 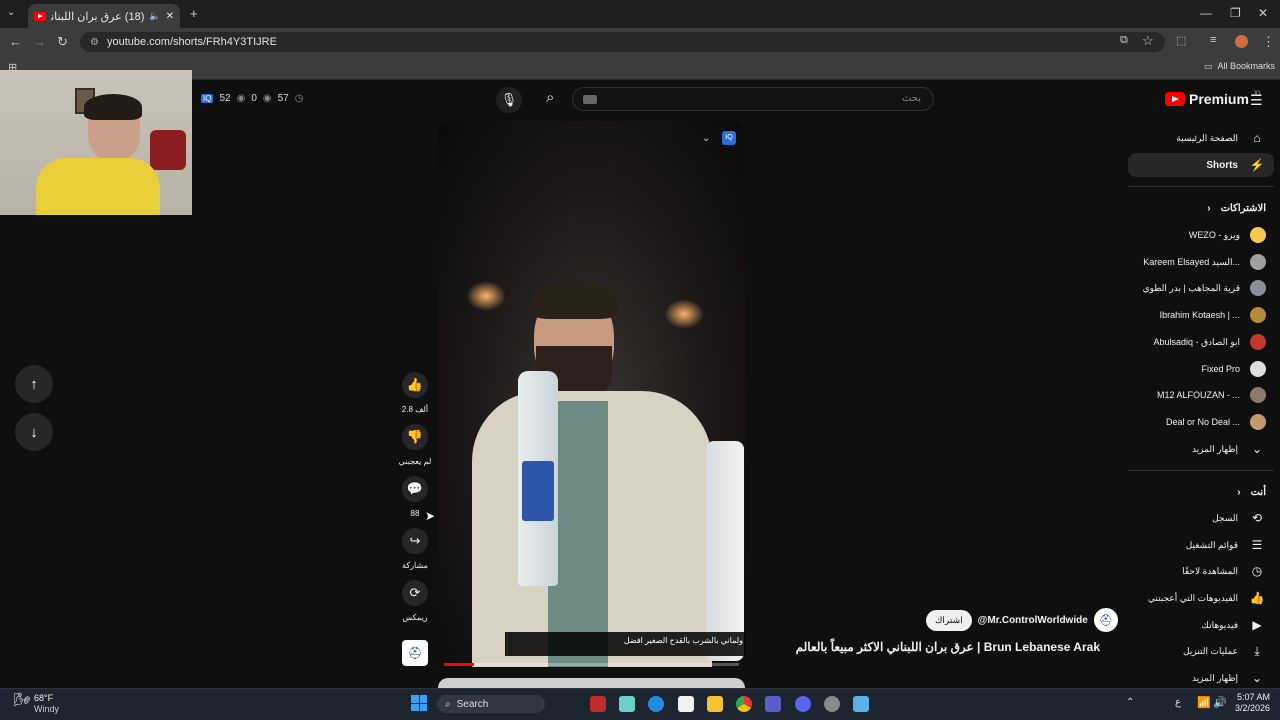 I want to click on browser-tab: (18) عرق بران اللبناني الاكثر... 🔈 ✕, so click(x=104, y=16).